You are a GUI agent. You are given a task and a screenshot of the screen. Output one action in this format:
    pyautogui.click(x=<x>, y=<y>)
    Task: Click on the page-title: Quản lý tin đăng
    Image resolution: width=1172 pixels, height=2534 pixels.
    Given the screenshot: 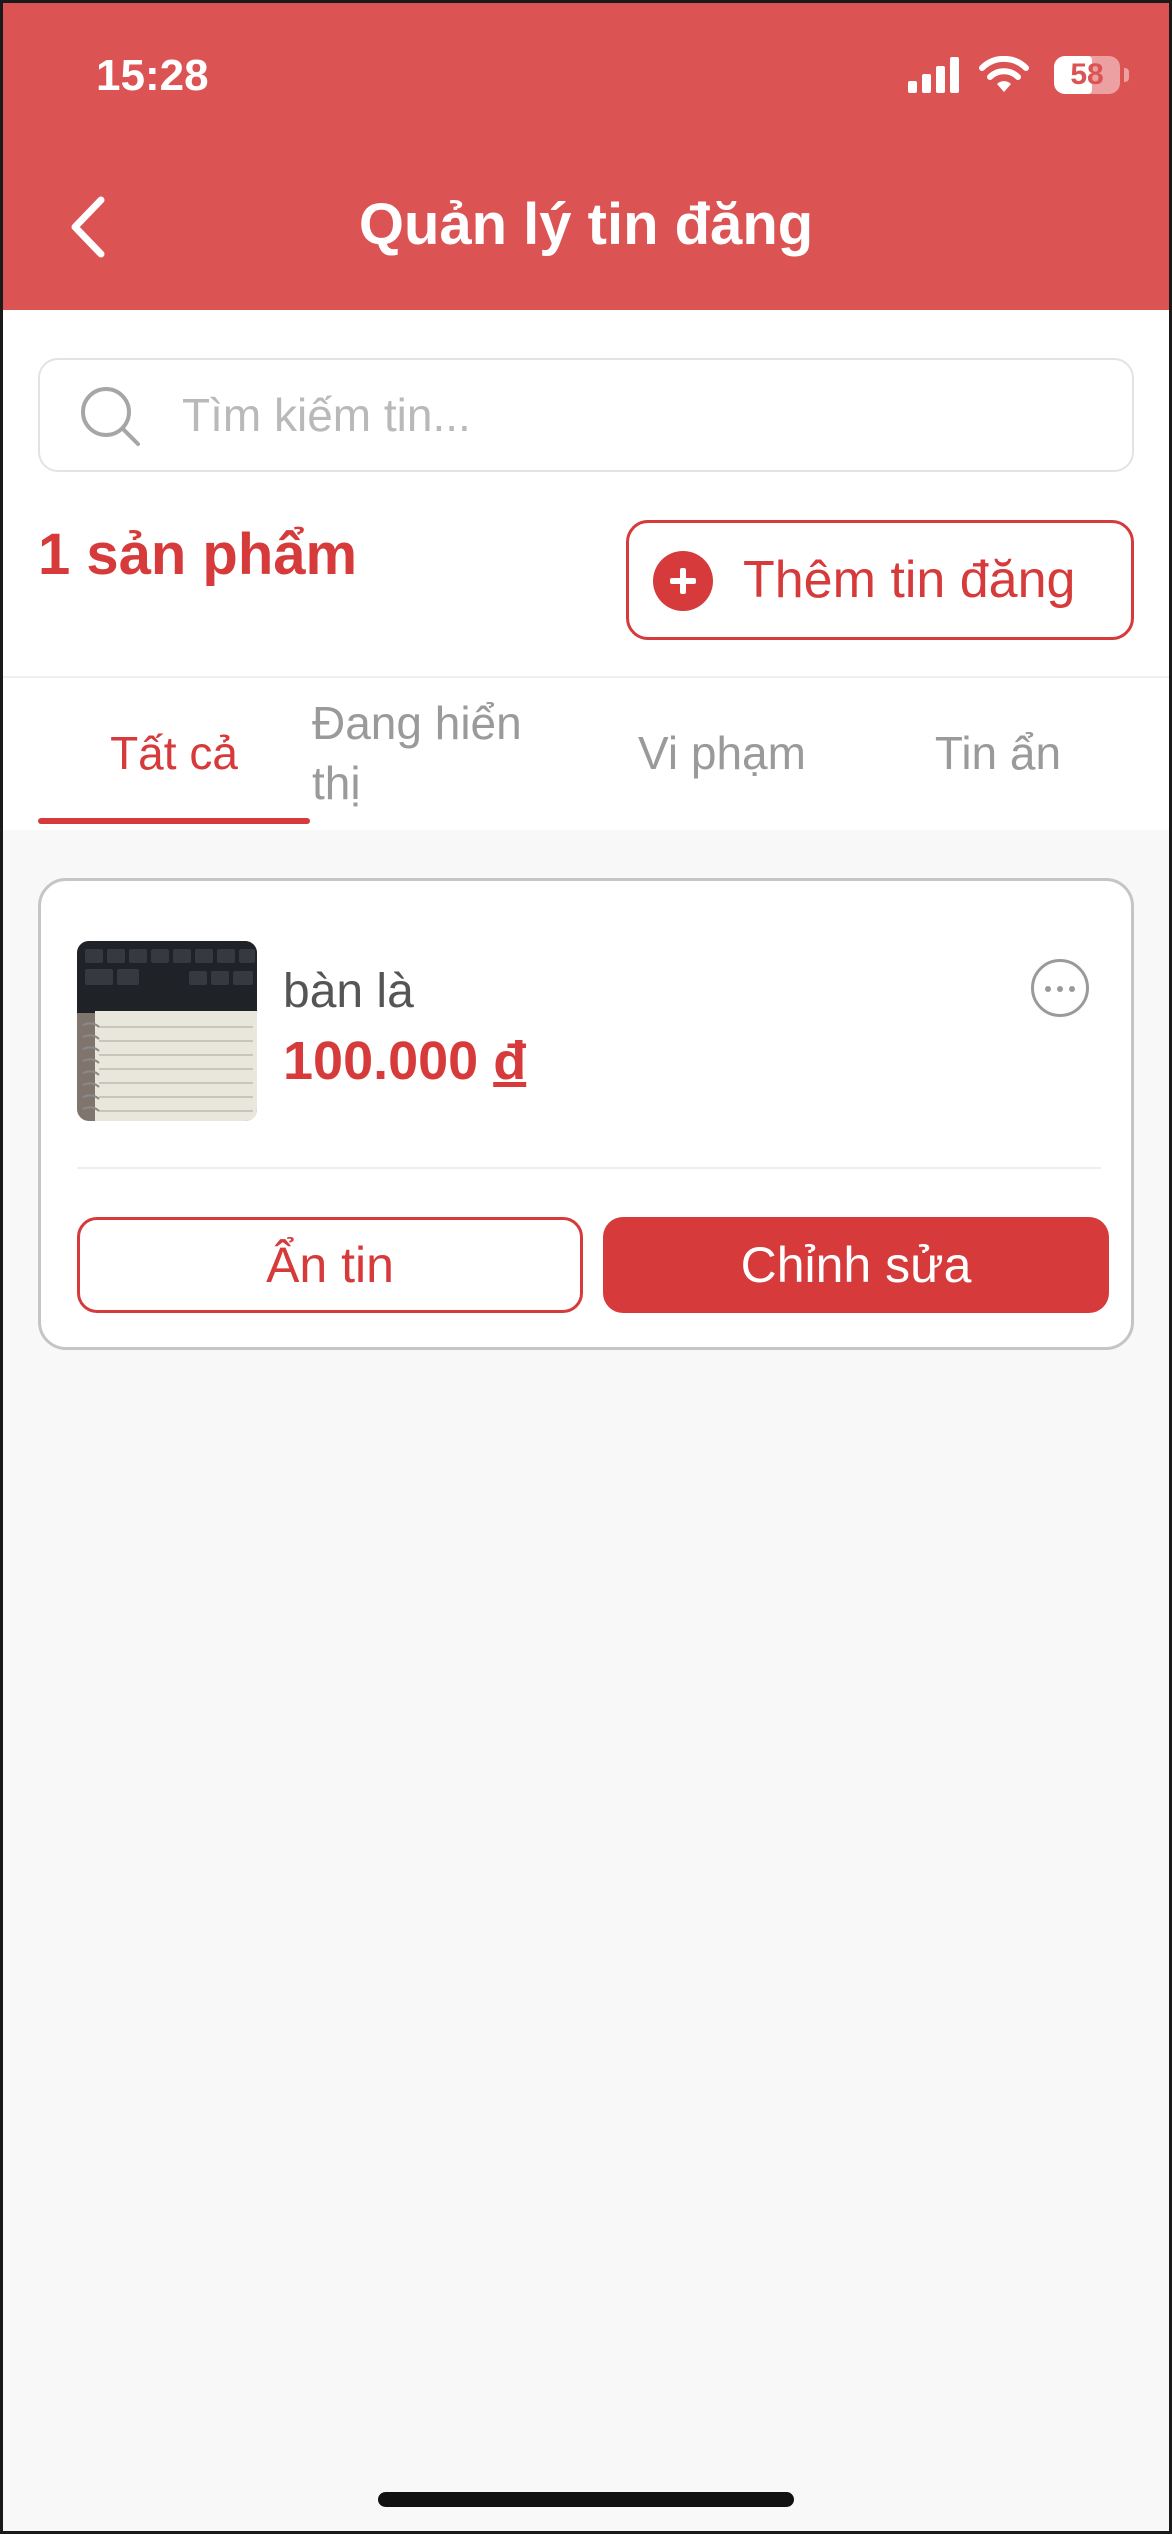 What is the action you would take?
    pyautogui.click(x=586, y=224)
    